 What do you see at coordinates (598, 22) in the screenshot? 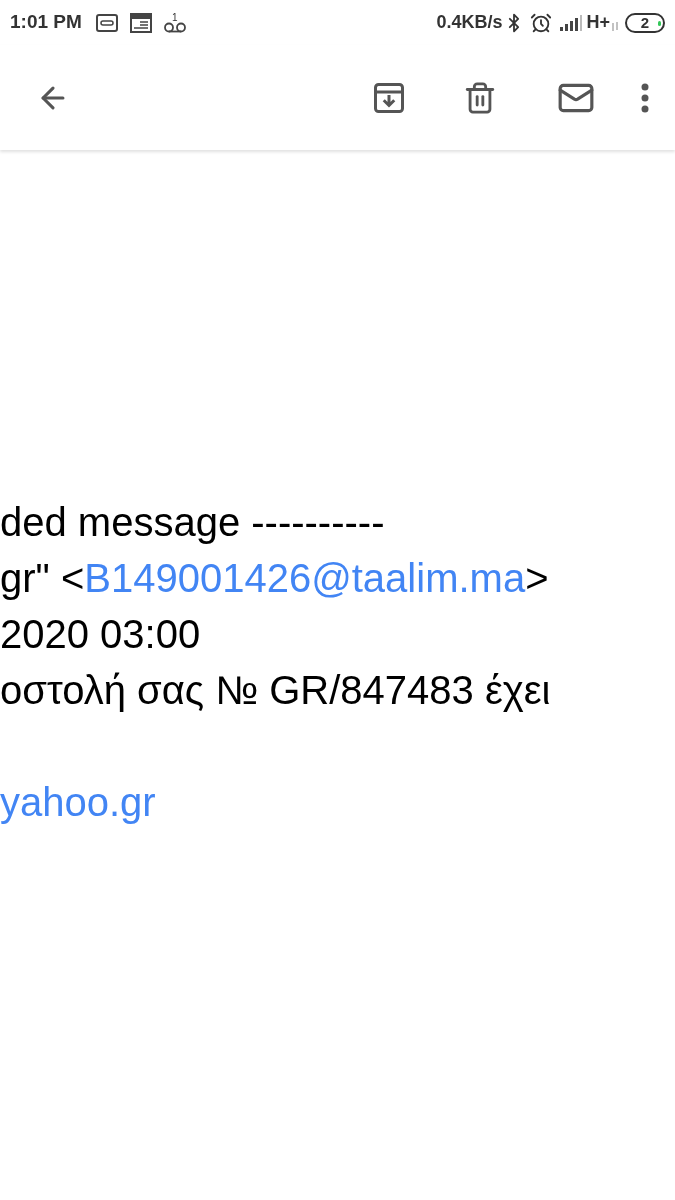
I see `network-type: H+` at bounding box center [598, 22].